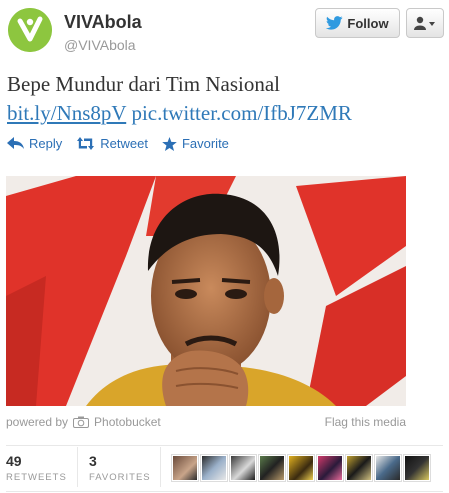 This screenshot has width=449, height=493. I want to click on follow-button: Follow, so click(357, 23).